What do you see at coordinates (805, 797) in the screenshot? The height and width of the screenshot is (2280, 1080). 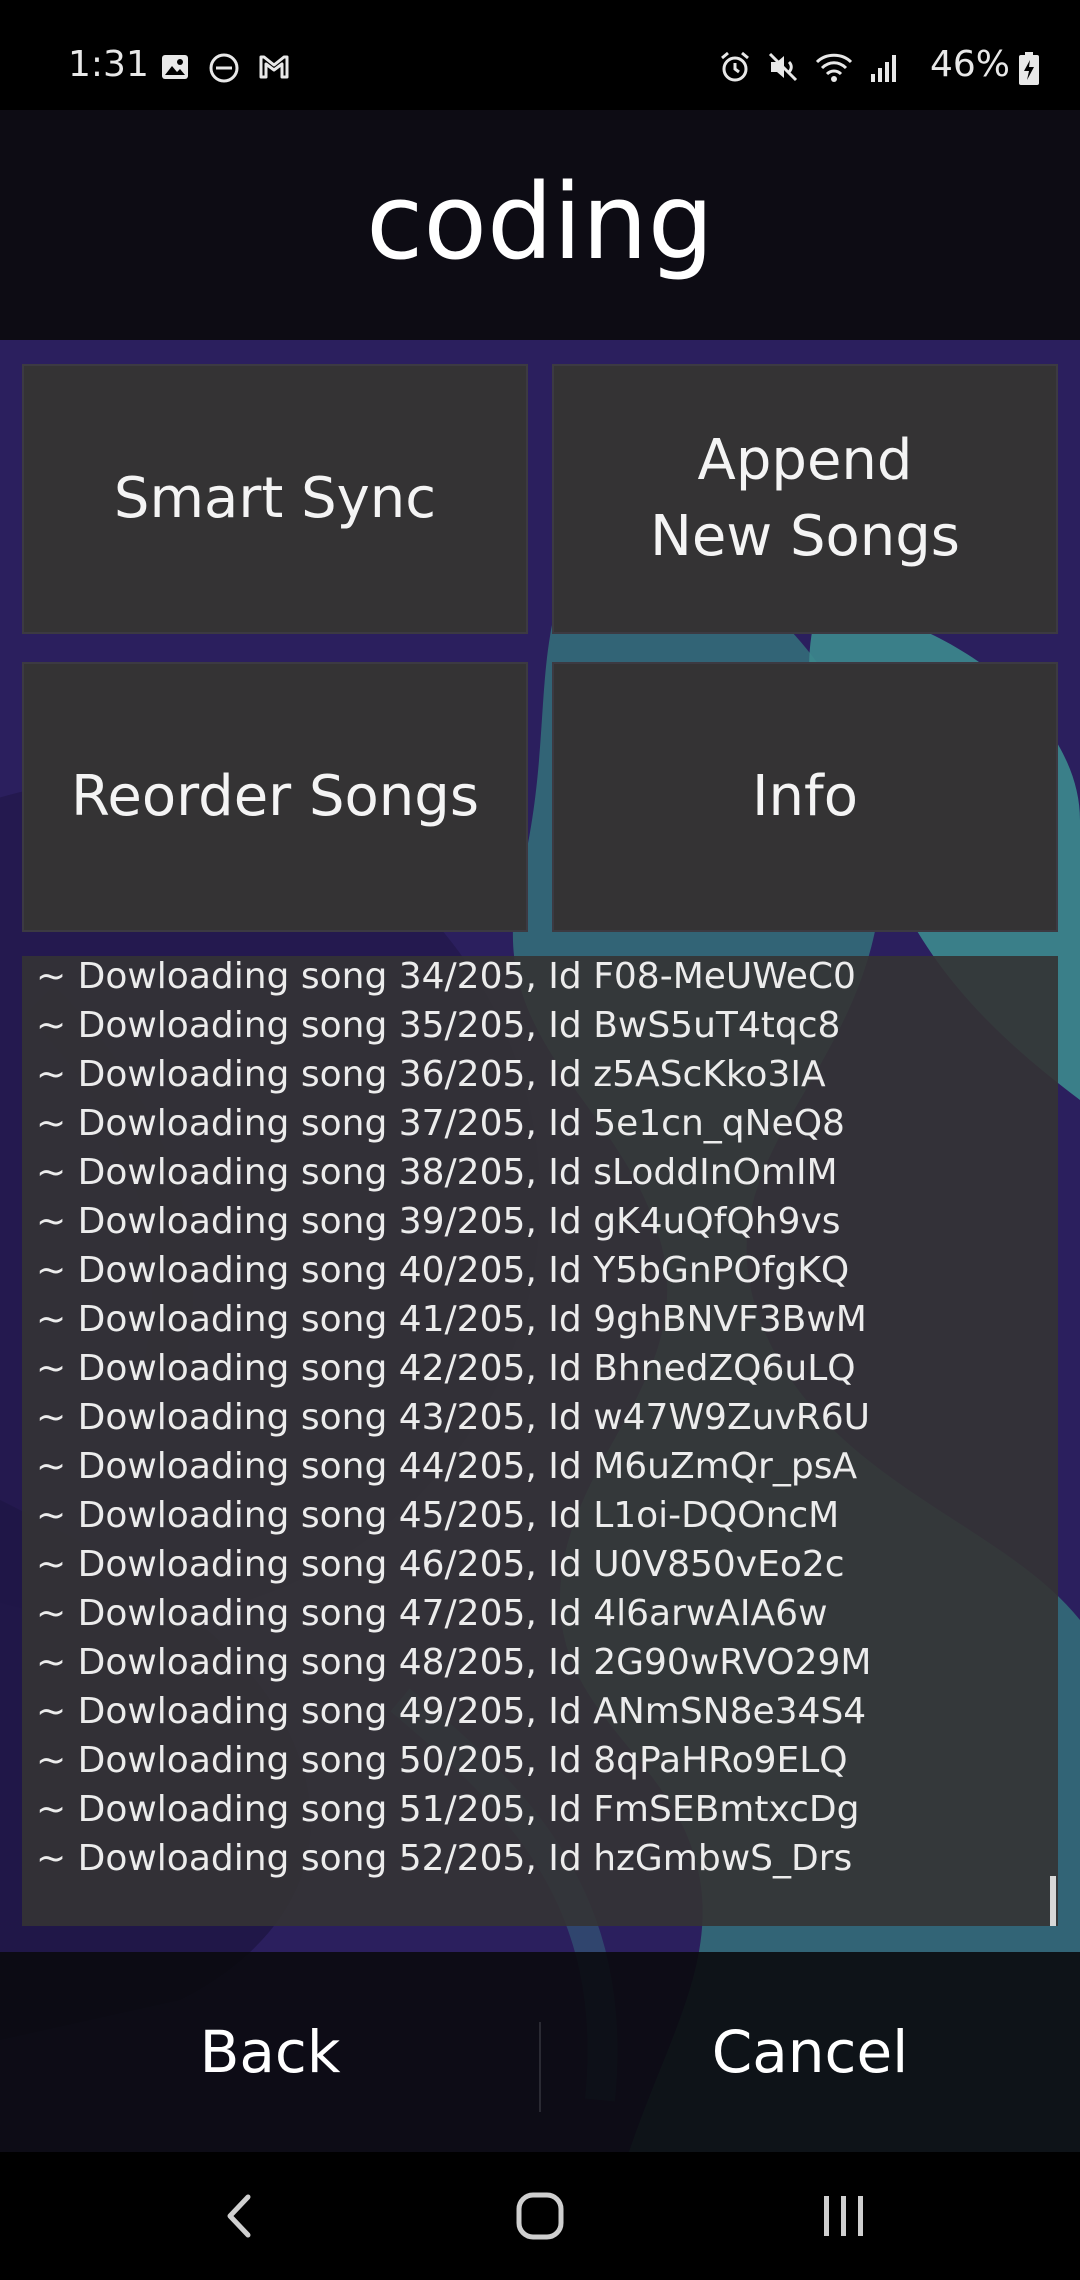 I see `info-button: Info` at bounding box center [805, 797].